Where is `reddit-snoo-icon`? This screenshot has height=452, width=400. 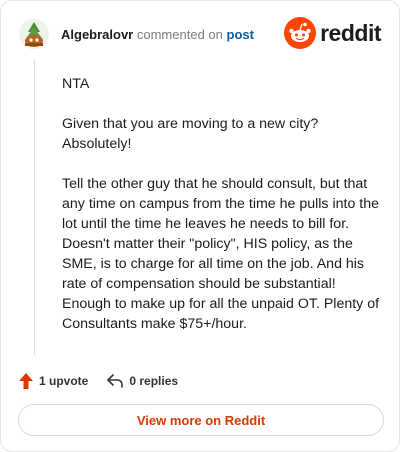
reddit-snoo-icon is located at coordinates (300, 33).